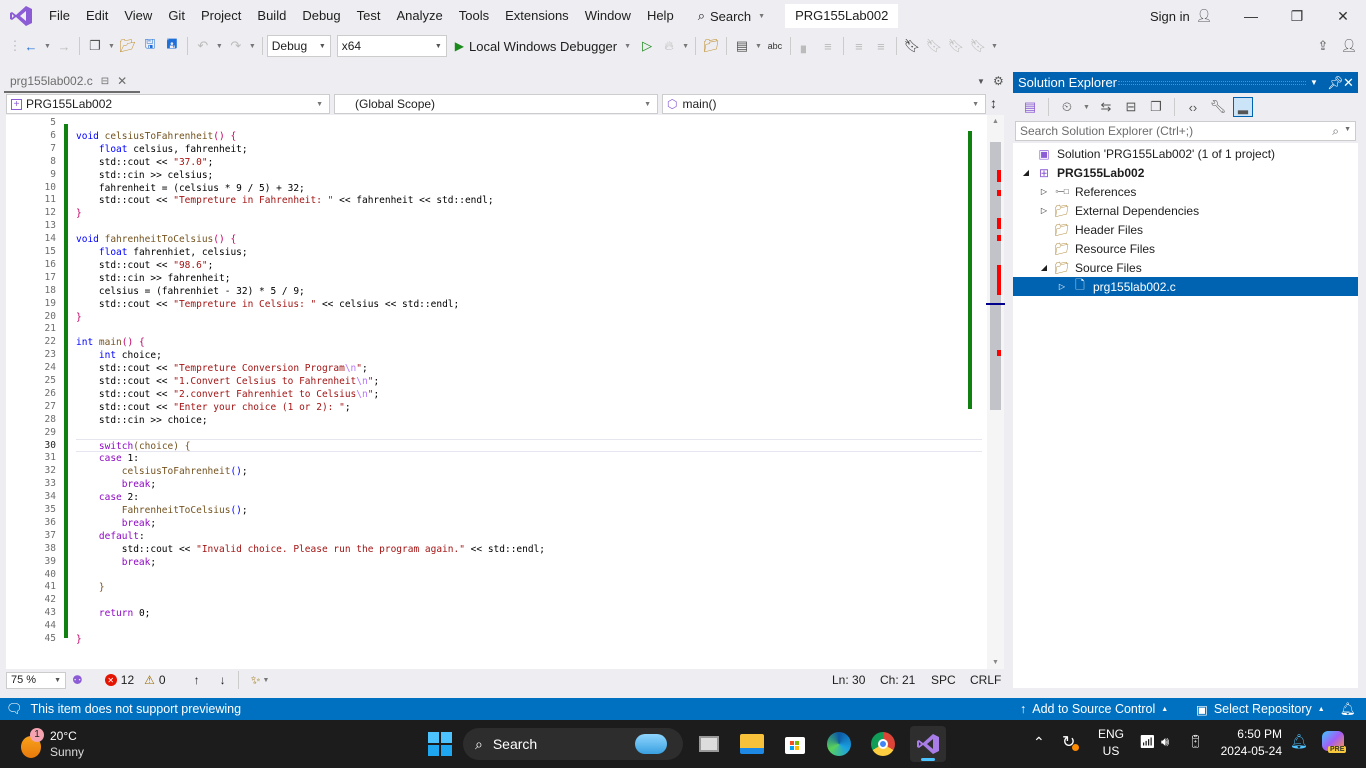  Describe the element at coordinates (203, 46) in the screenshot. I see `undo-icon: ↶` at that location.